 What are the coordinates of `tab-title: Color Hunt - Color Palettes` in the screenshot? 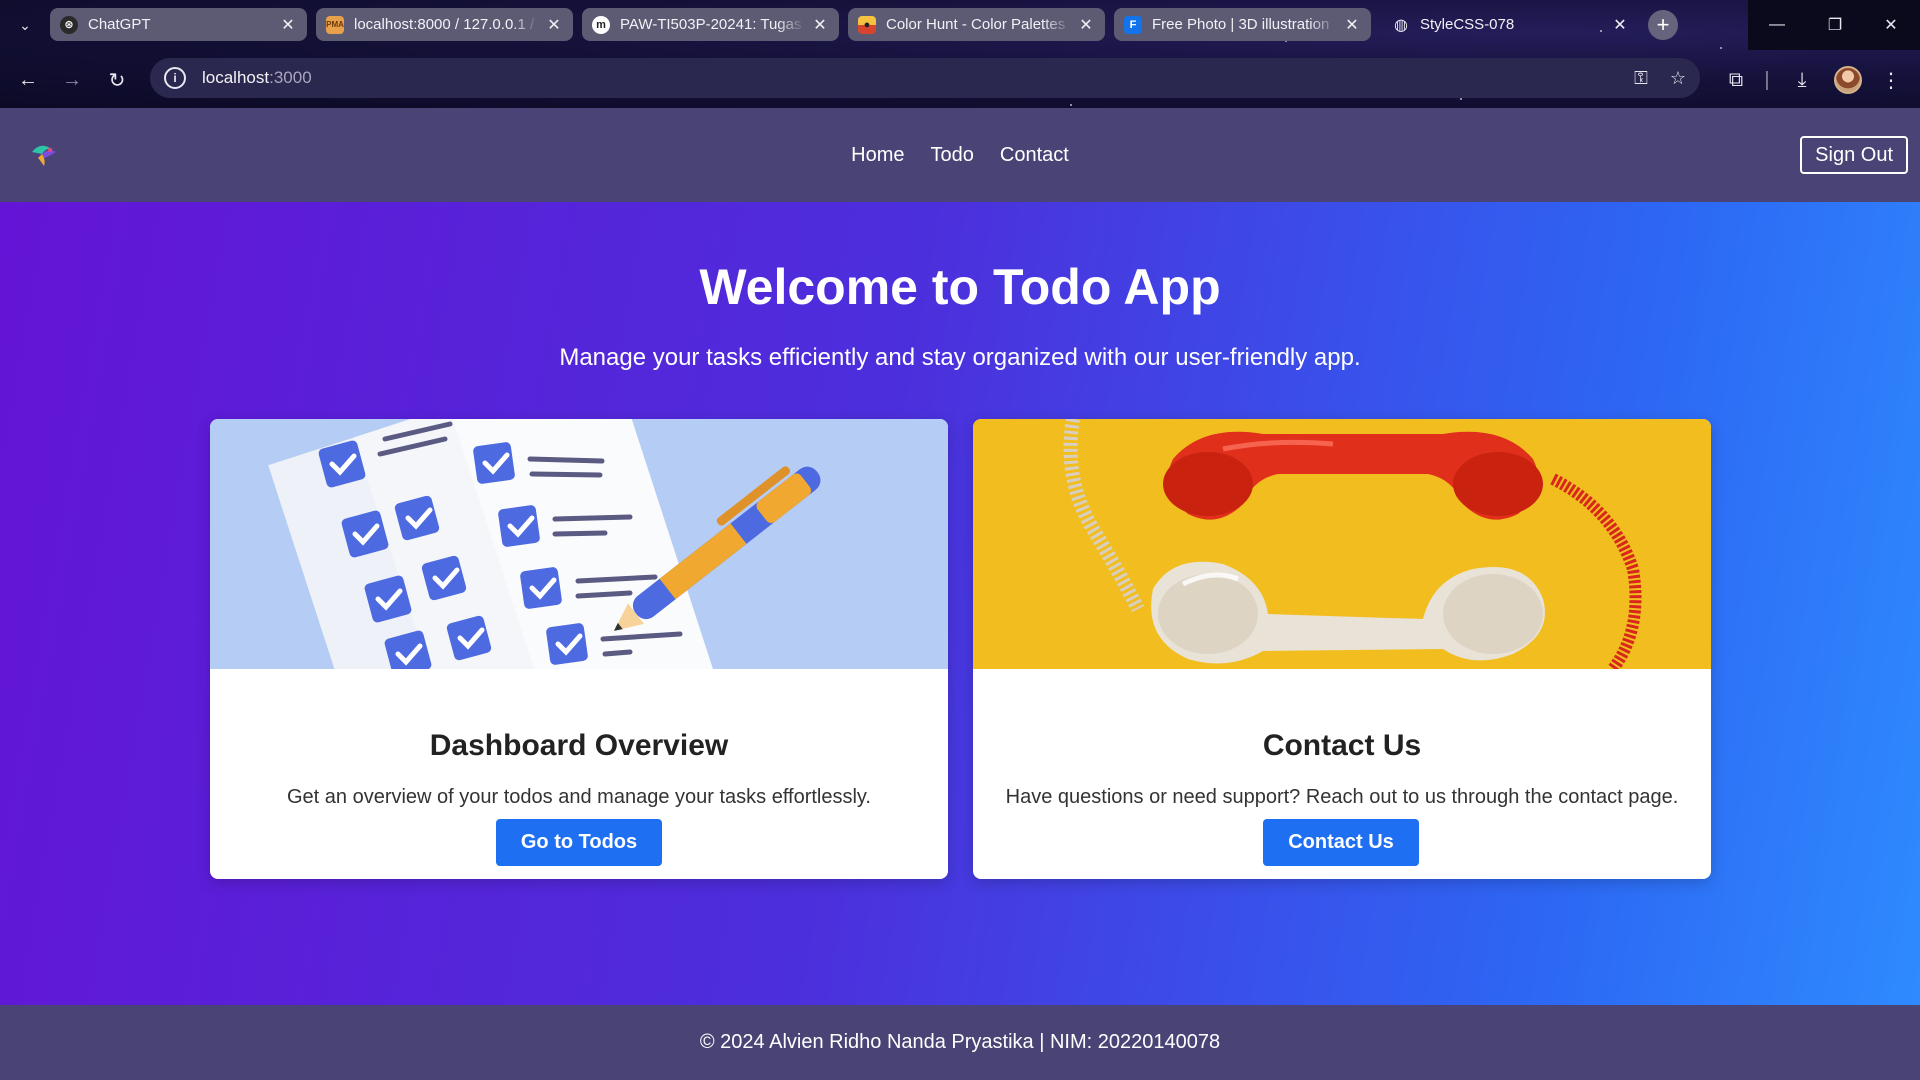 It's located at (976, 24).